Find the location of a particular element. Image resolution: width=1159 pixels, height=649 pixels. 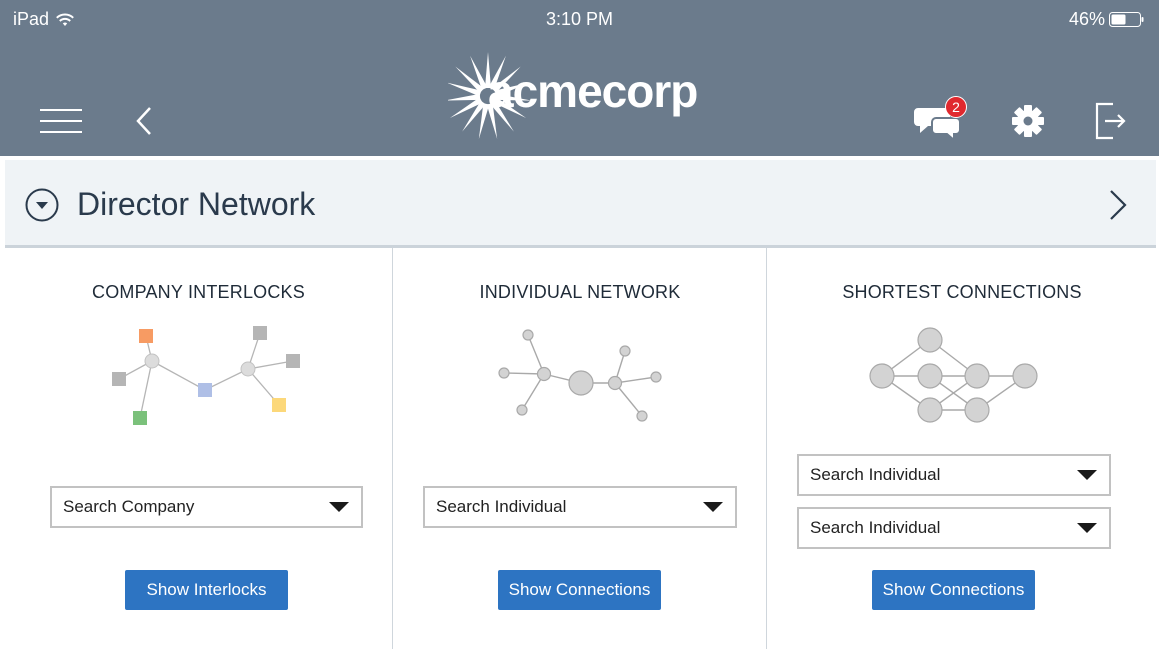

status-right: 46% is located at coordinates (1107, 19).